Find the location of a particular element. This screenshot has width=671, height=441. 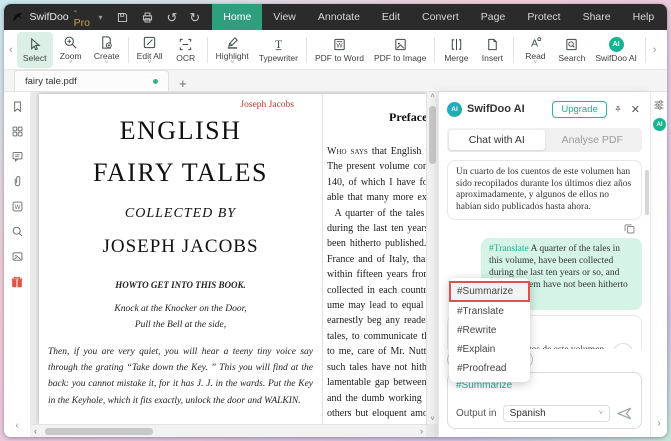

ai-panel-header: AI SwifDoo AI Upgrade ✕ is located at coordinates (544, 109).